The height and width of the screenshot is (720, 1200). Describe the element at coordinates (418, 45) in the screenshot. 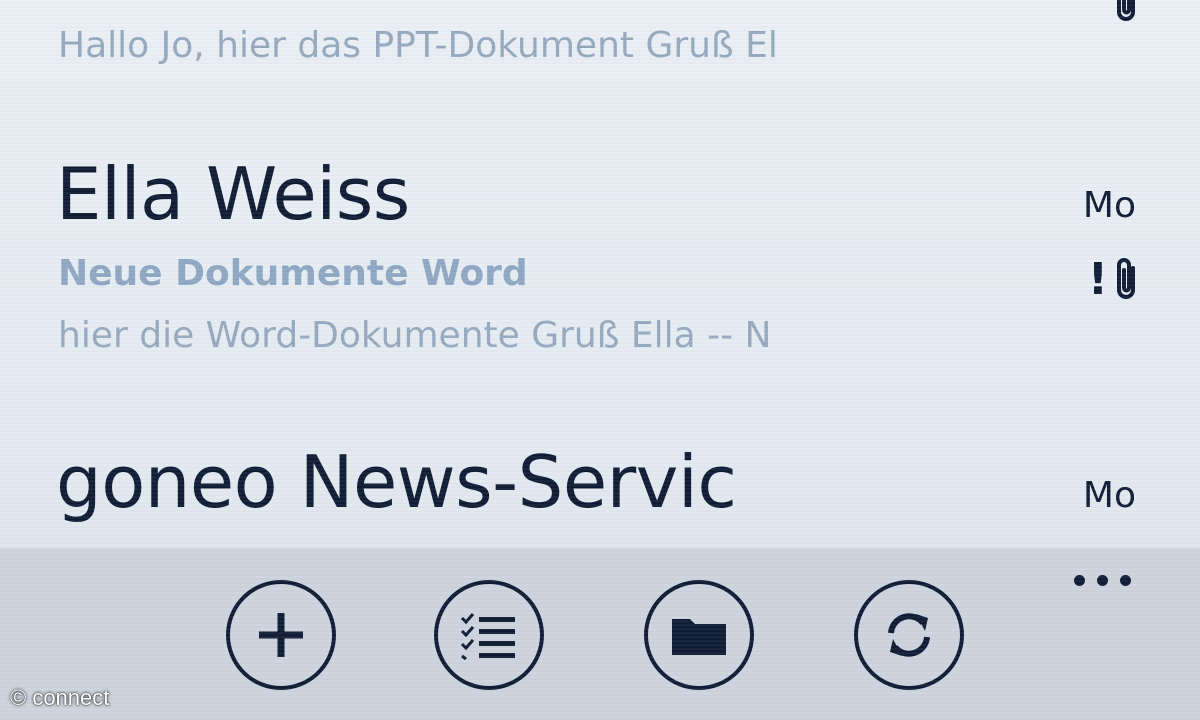

I see `mail-preview: Hallo Jo, hier das PPT-Dokument Gruß El` at that location.